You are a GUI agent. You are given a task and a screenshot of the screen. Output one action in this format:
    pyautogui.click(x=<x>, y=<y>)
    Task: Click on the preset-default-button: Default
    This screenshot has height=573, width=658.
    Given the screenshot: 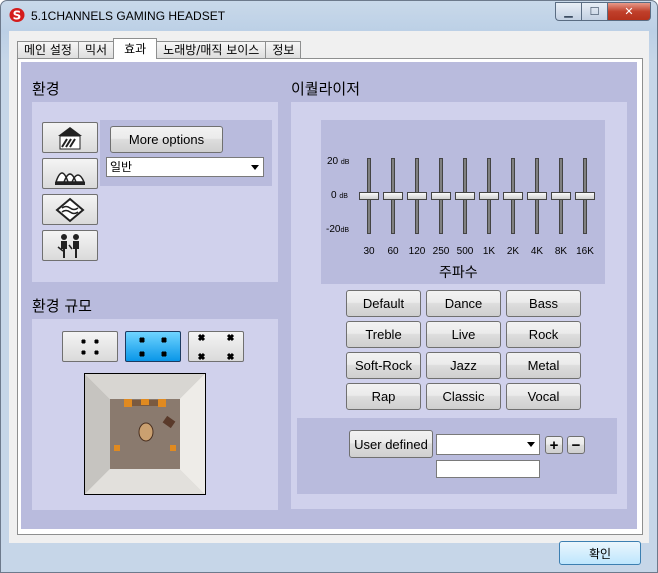 What is the action you would take?
    pyautogui.click(x=383, y=303)
    